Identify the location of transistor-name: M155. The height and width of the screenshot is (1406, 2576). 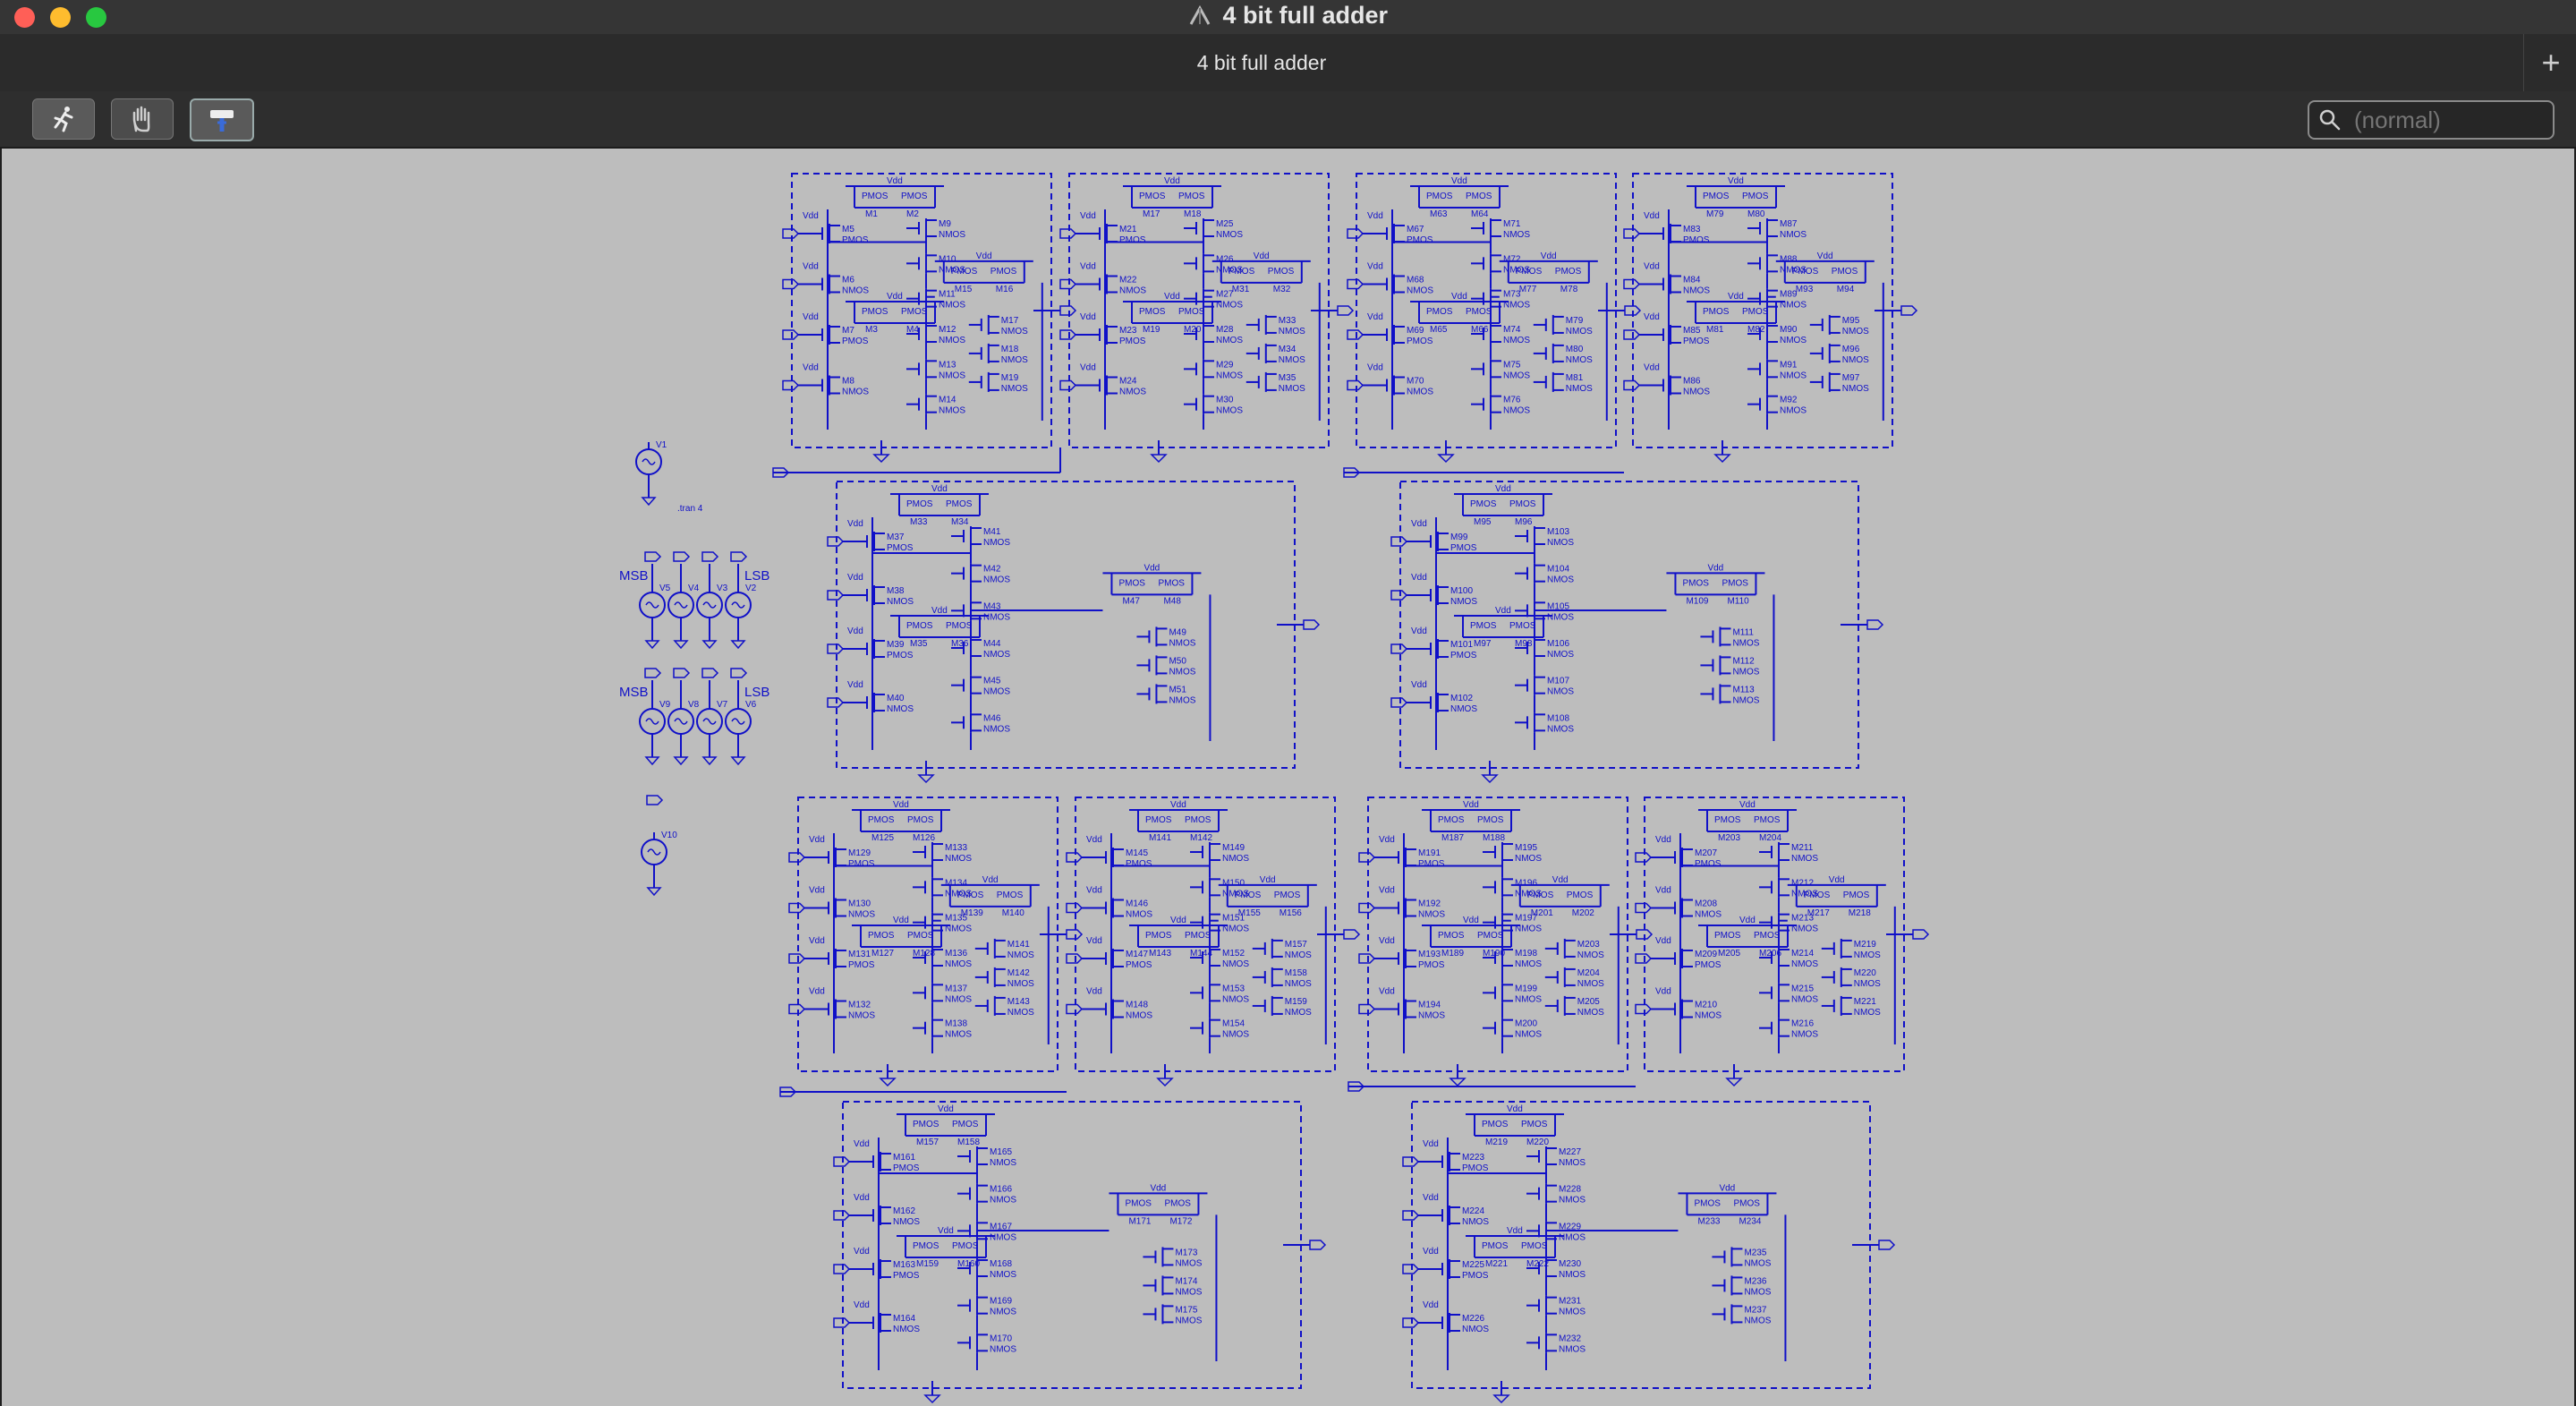
(1249, 913).